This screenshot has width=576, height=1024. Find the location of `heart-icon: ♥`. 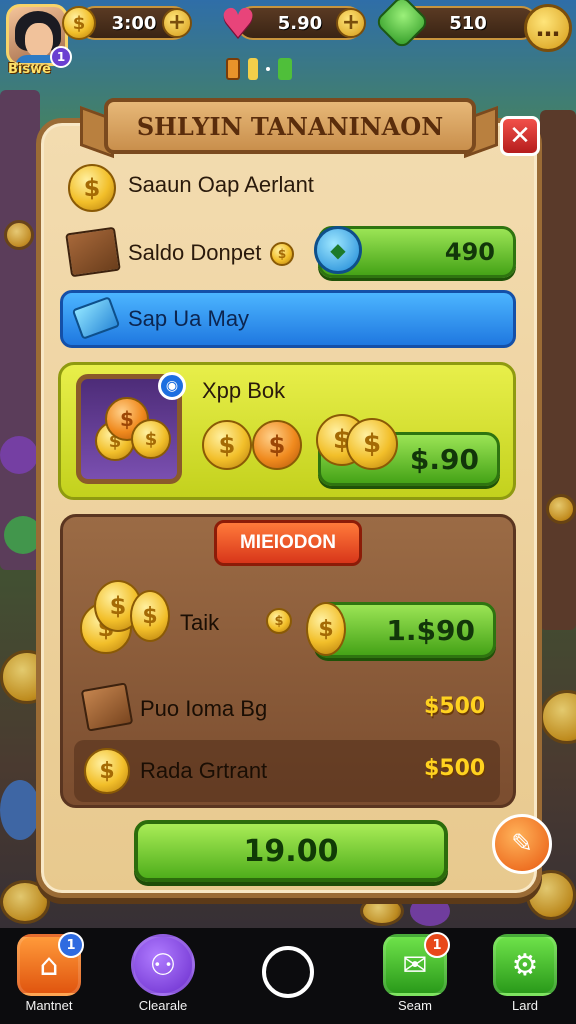

heart-icon: ♥ is located at coordinates (238, 24).